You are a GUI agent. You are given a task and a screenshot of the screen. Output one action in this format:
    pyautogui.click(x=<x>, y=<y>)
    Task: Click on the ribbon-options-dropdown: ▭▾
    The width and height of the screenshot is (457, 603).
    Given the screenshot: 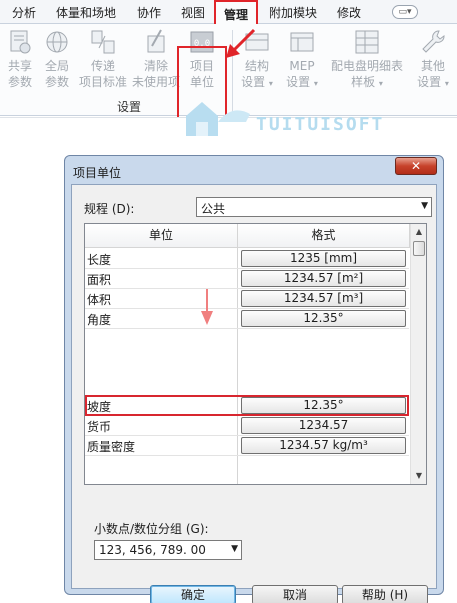 What is the action you would take?
    pyautogui.click(x=405, y=12)
    